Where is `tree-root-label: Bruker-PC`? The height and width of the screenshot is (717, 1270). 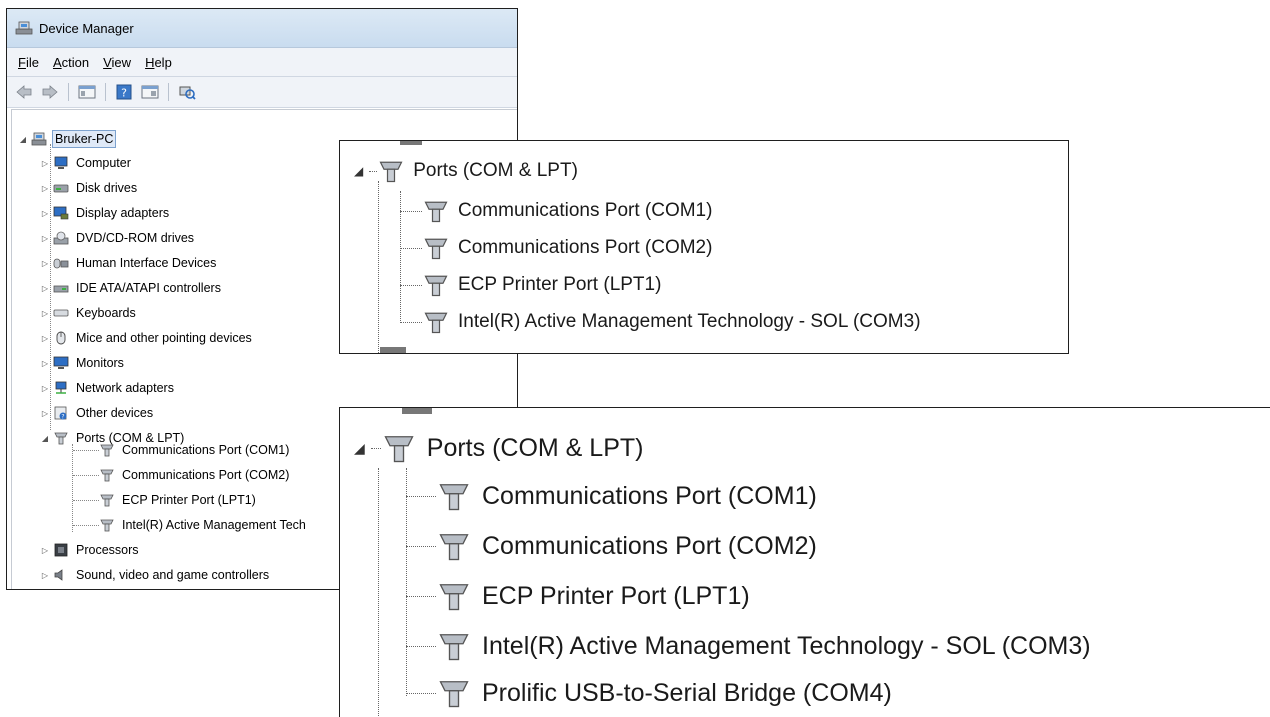
tree-root-label: Bruker-PC is located at coordinates (84, 139).